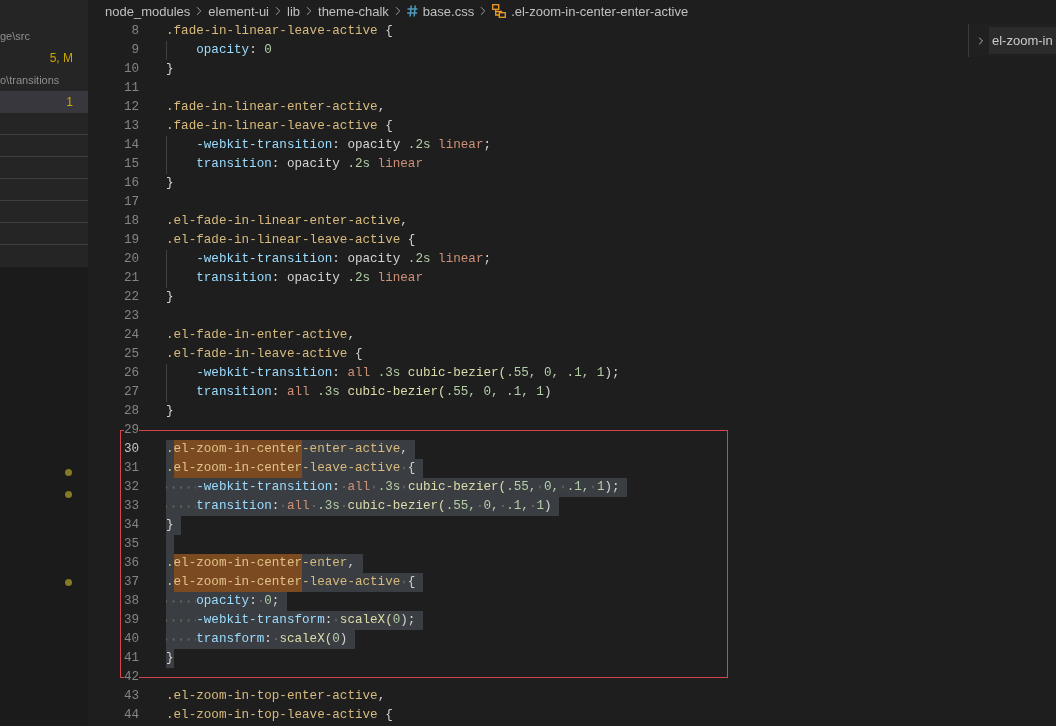  What do you see at coordinates (264, 354) in the screenshot?
I see `code-line: .el-fade-in-leave-active {` at bounding box center [264, 354].